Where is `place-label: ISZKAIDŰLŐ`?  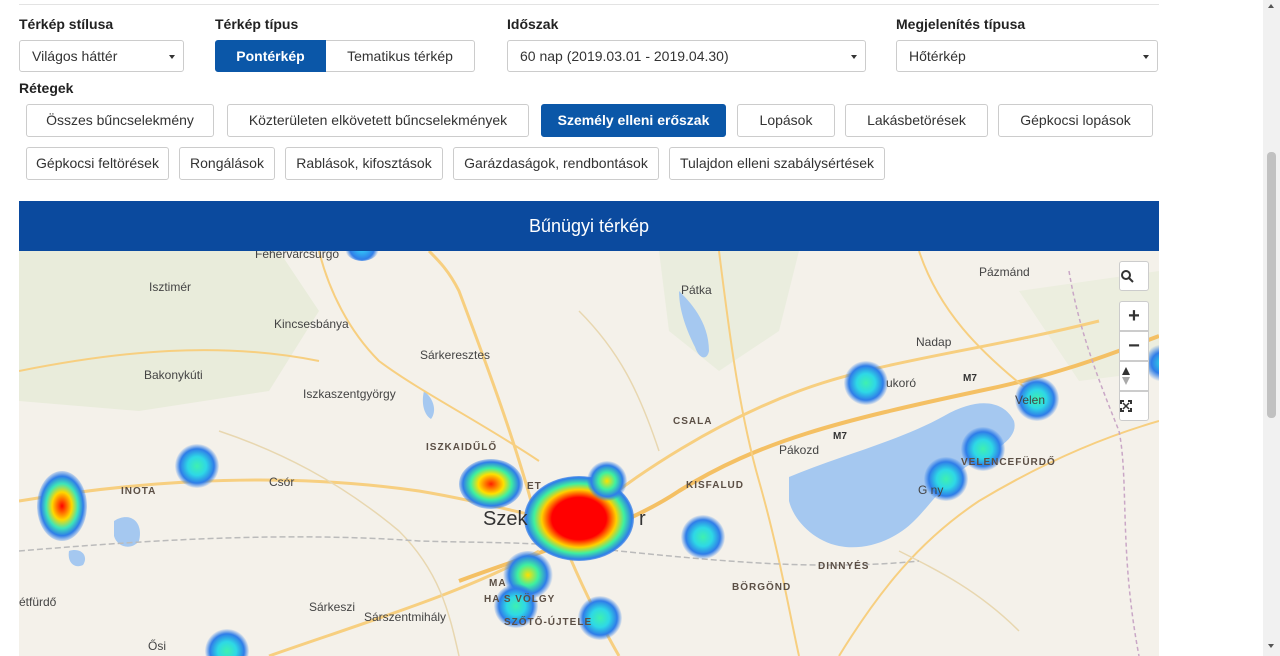 place-label: ISZKAIDŰLŐ is located at coordinates (462, 447).